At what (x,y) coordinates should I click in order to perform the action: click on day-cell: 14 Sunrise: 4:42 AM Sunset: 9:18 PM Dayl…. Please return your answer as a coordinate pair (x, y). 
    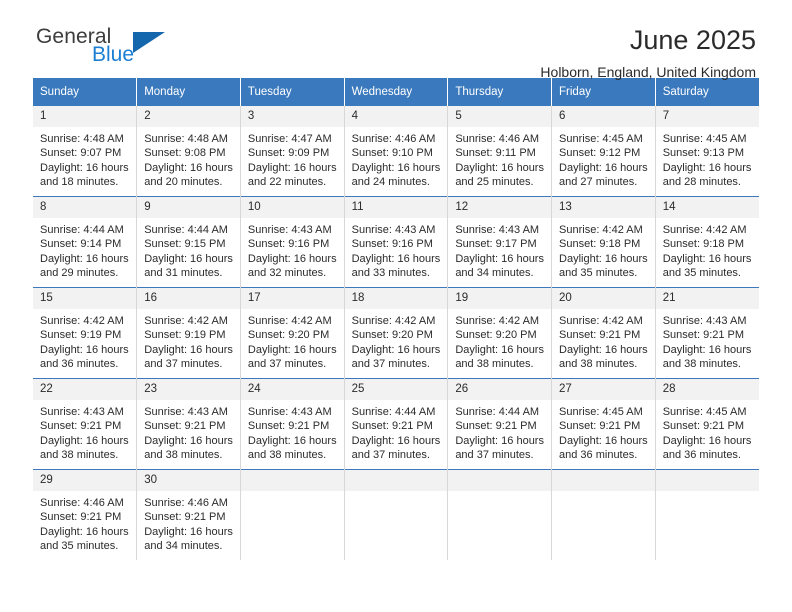
    Looking at the image, I should click on (707, 242).